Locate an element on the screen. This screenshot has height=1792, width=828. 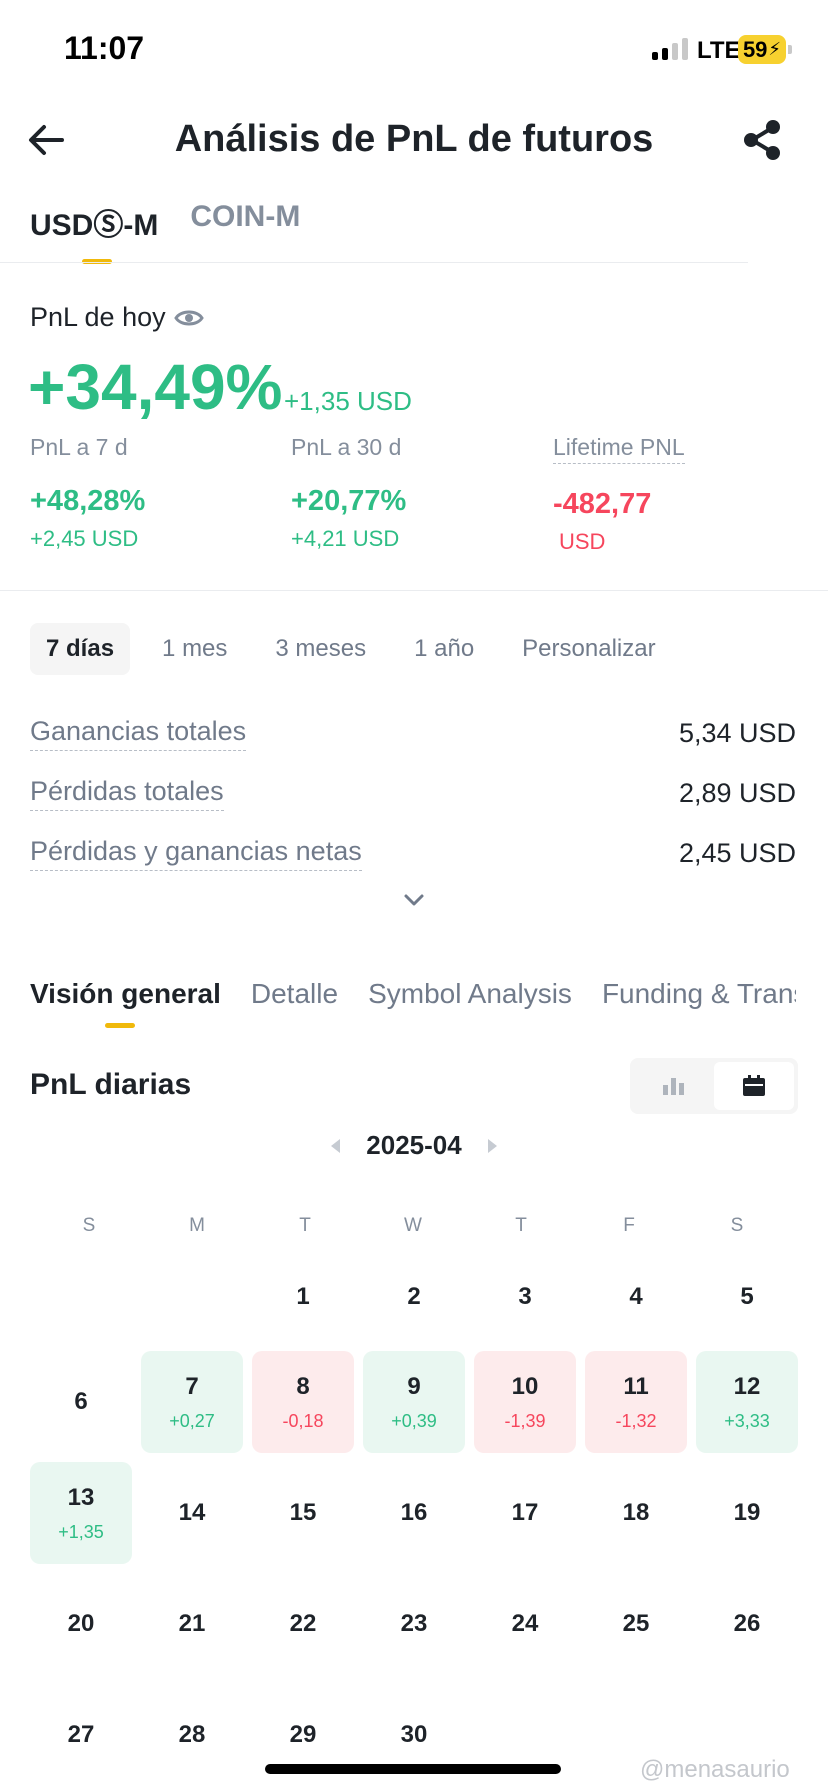
calendar-day: 7 +0,27 is located at coordinates (192, 1402).